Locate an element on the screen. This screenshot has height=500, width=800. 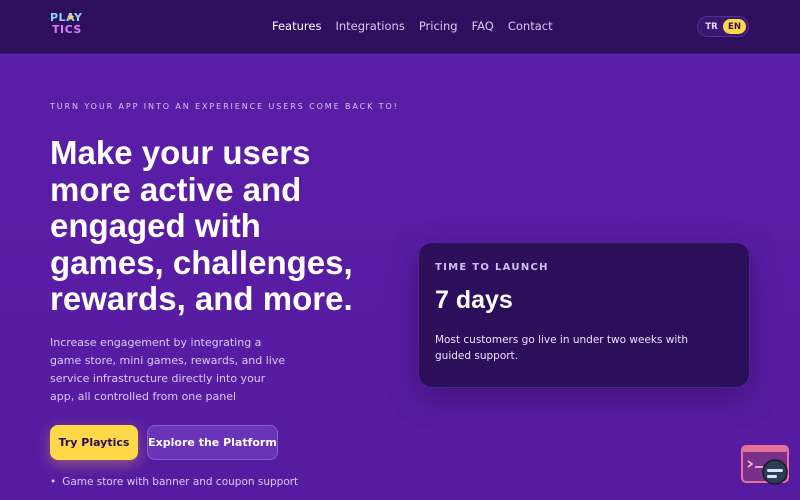
nav-features: Features is located at coordinates (296, 26).